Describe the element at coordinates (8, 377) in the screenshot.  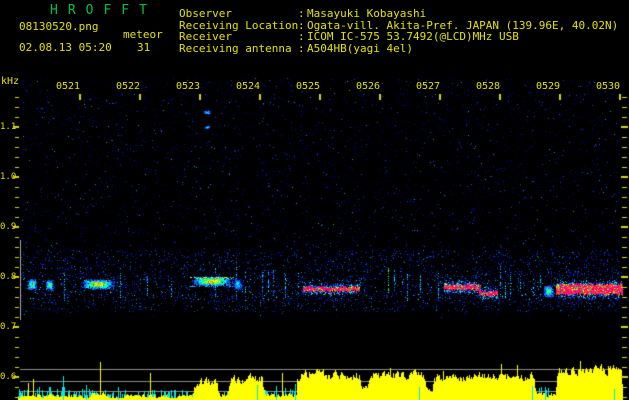
I see `freq-axis-label: 0.6` at that location.